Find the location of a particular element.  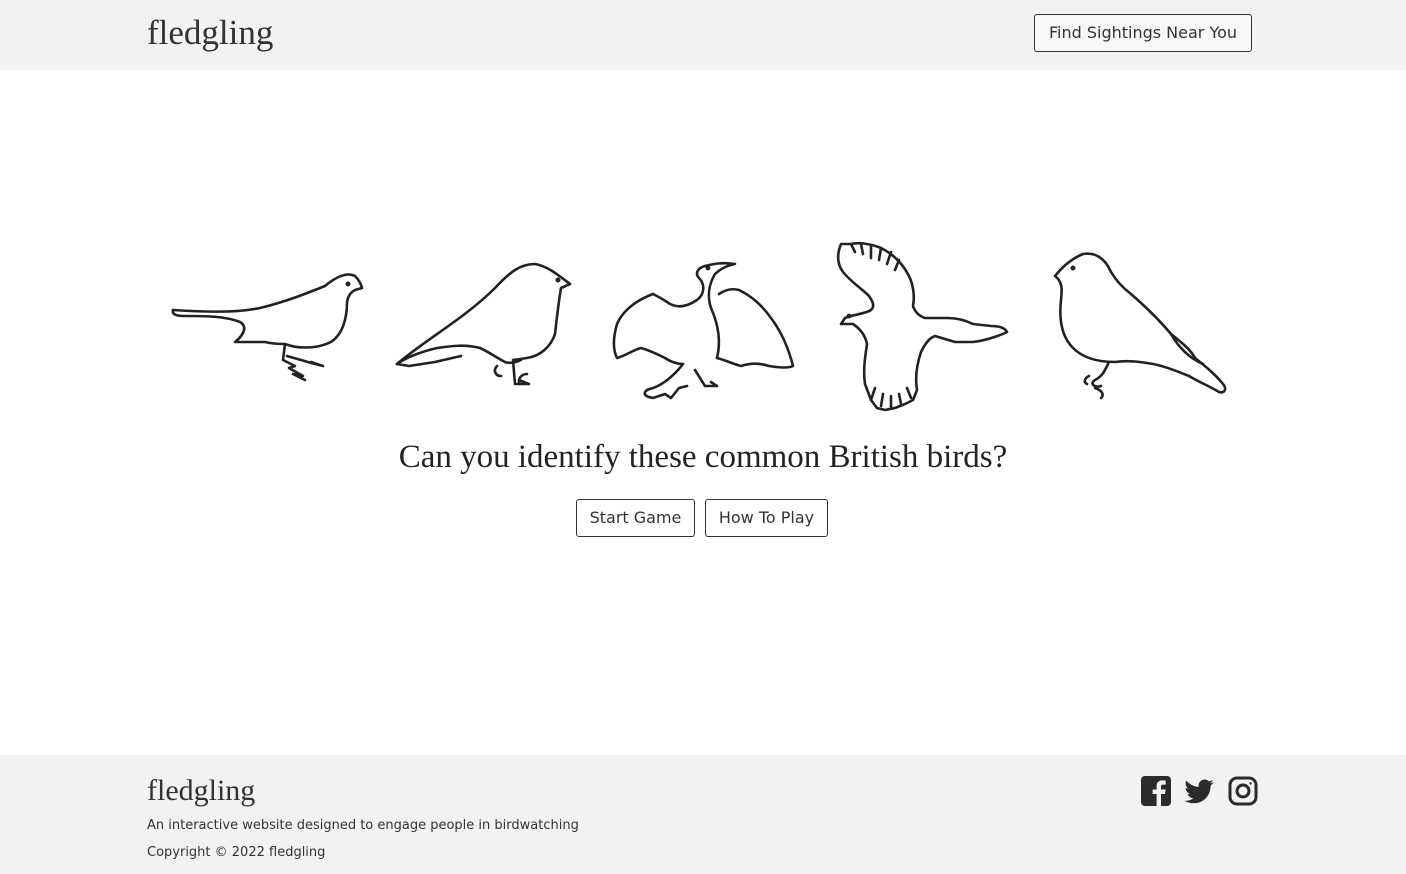

bird-silhouette-robin is located at coordinates (483, 324).